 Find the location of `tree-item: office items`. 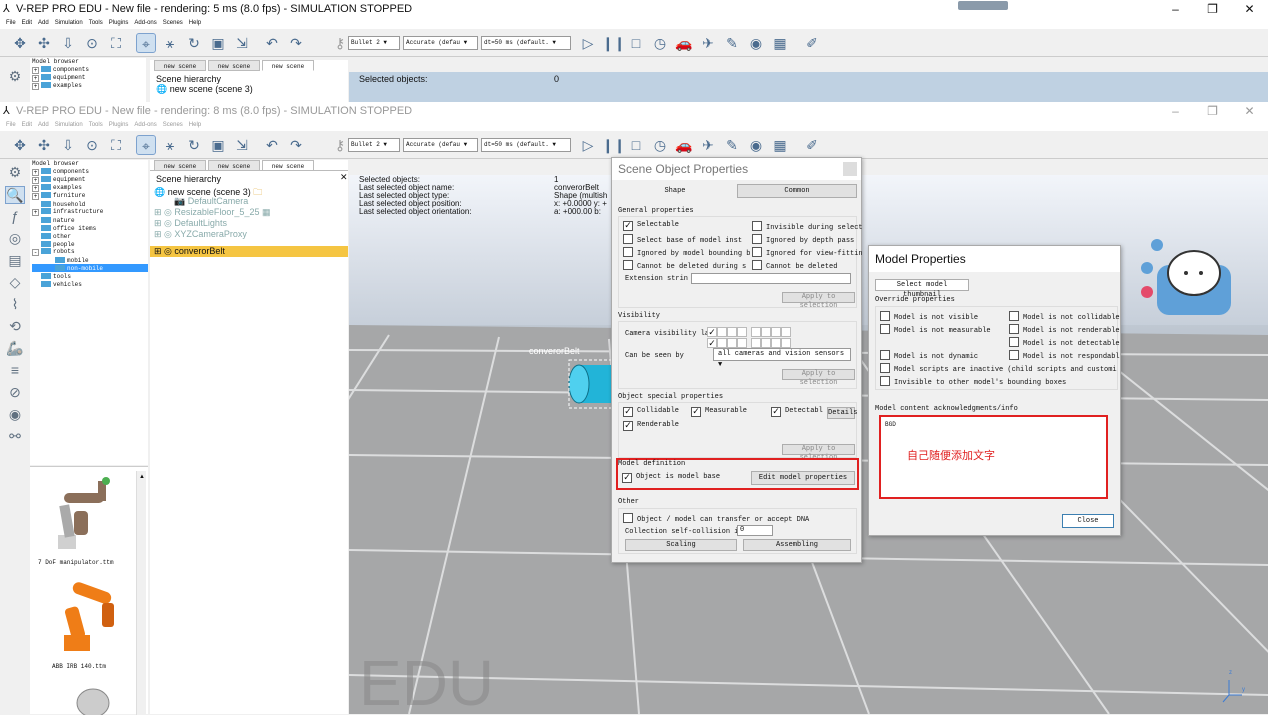

tree-item: office items is located at coordinates (90, 228).